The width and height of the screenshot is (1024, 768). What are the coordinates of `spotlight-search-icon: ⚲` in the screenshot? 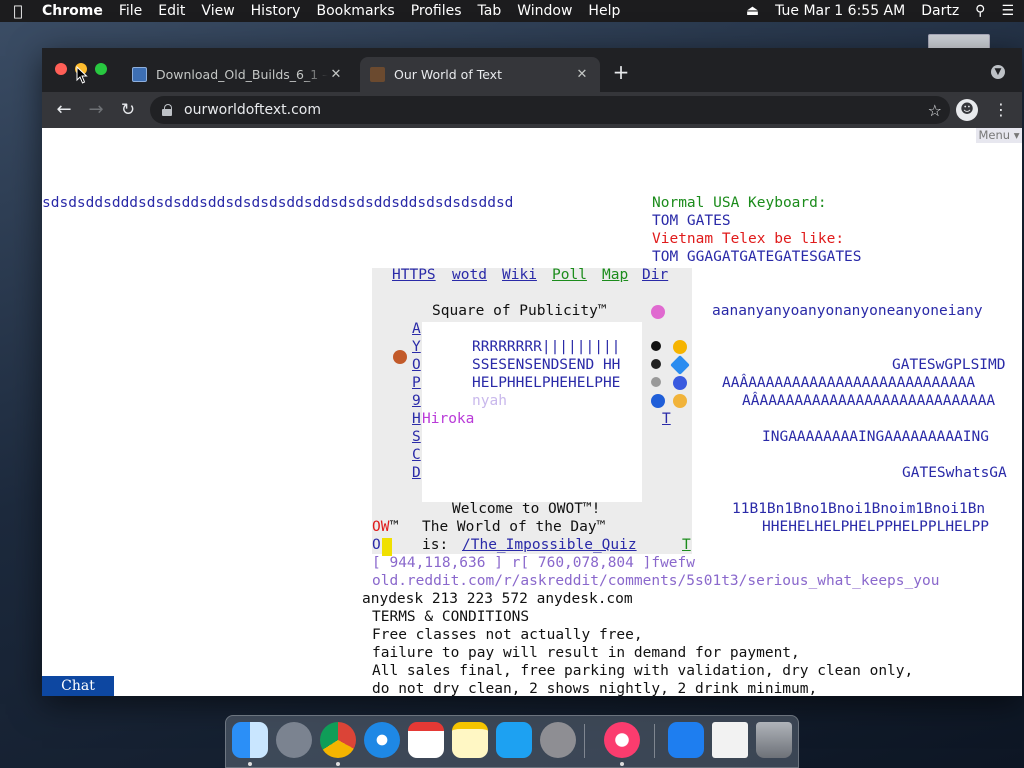 It's located at (980, 11).